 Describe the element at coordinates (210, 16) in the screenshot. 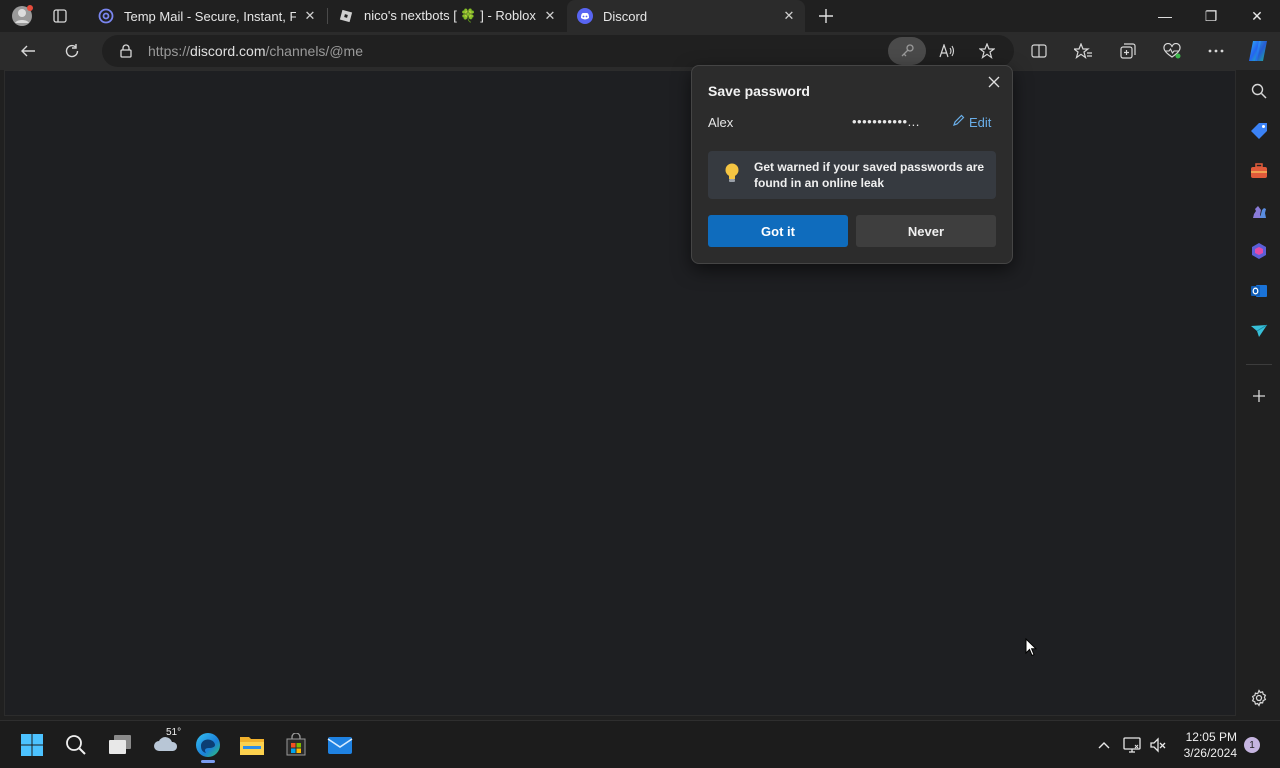

I see `tab-title: Temp Mail - Secure, Instant, Fast` at that location.